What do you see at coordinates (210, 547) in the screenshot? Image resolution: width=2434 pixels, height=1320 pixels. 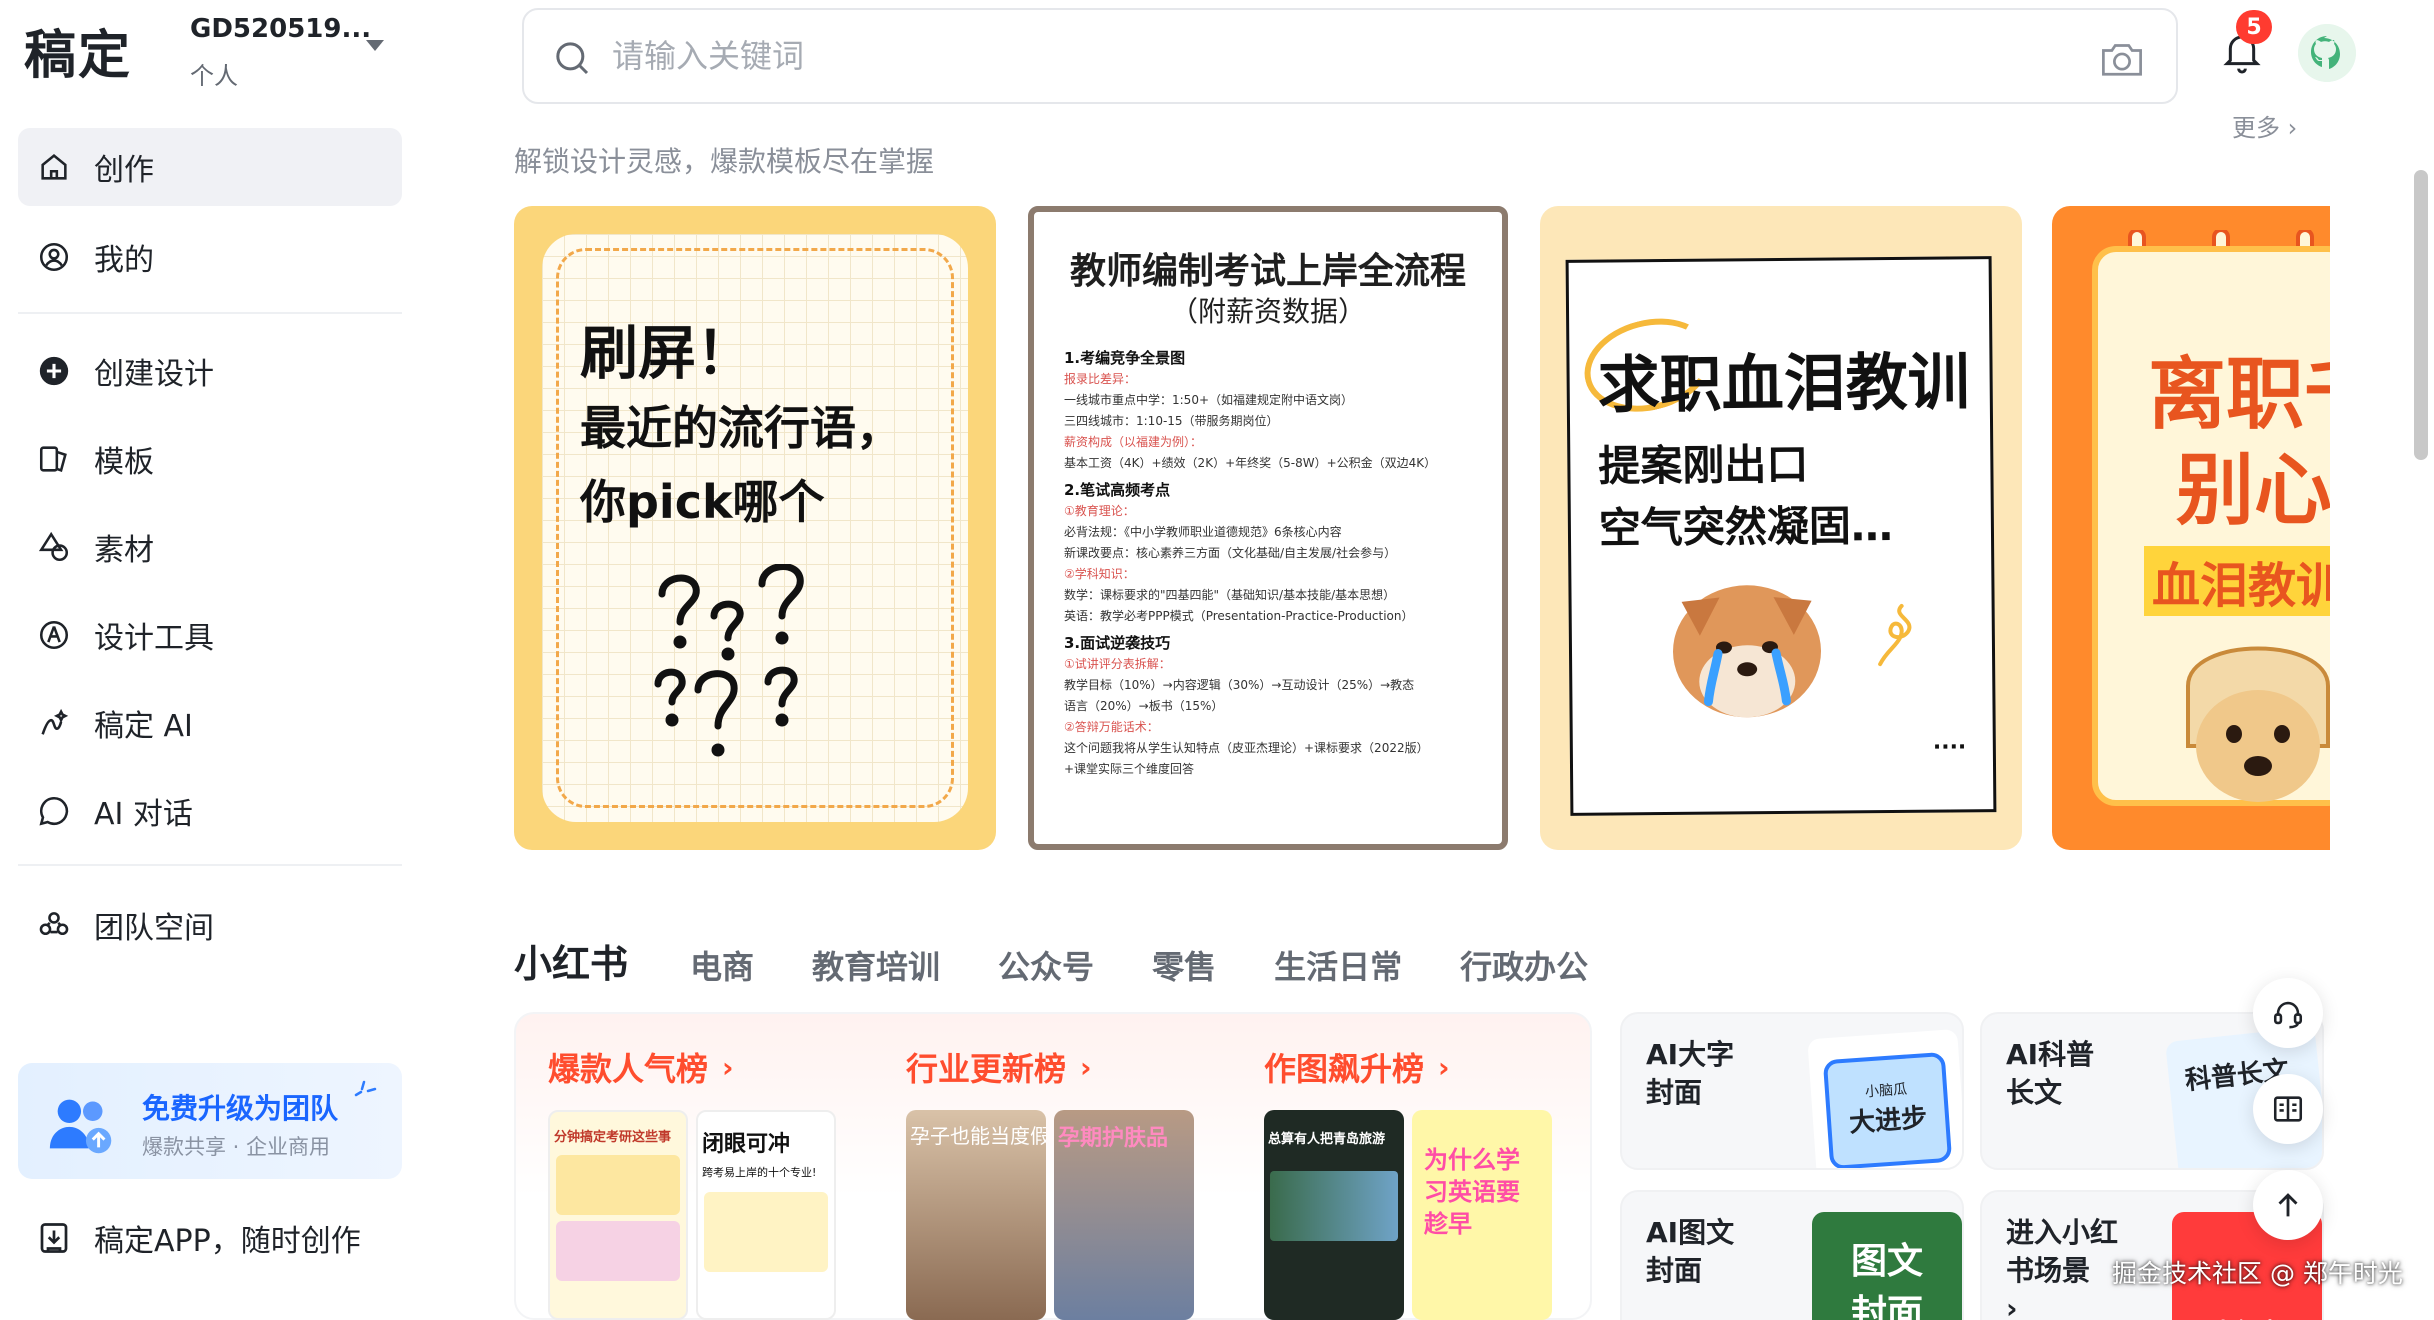 I see `sidebar-item-materials: 素材` at bounding box center [210, 547].